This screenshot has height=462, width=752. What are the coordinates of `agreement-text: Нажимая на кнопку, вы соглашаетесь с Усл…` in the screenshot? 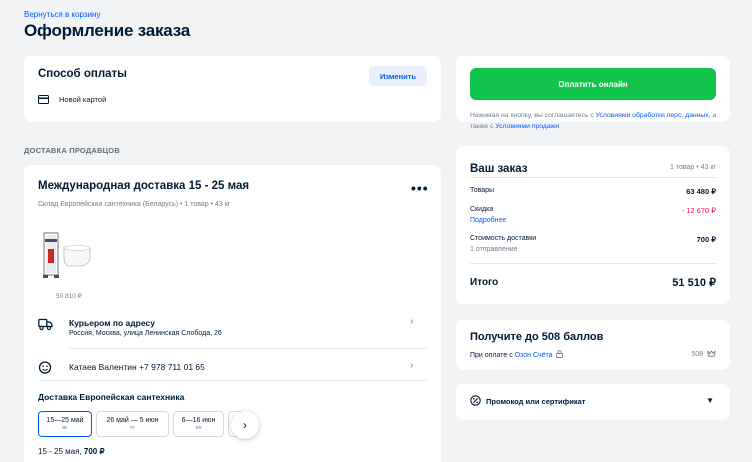 It's located at (593, 121).